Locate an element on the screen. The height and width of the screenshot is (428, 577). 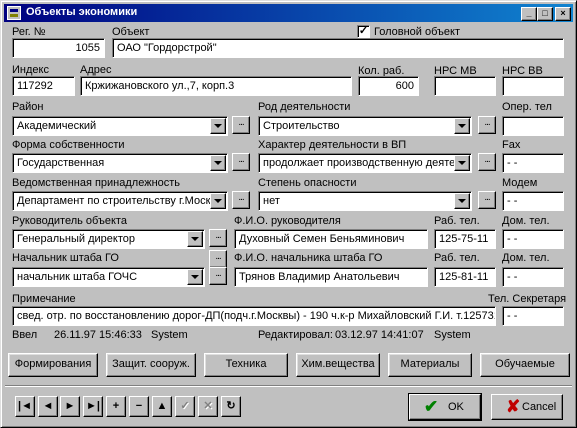
activity-combo: Строительство is located at coordinates (365, 126).